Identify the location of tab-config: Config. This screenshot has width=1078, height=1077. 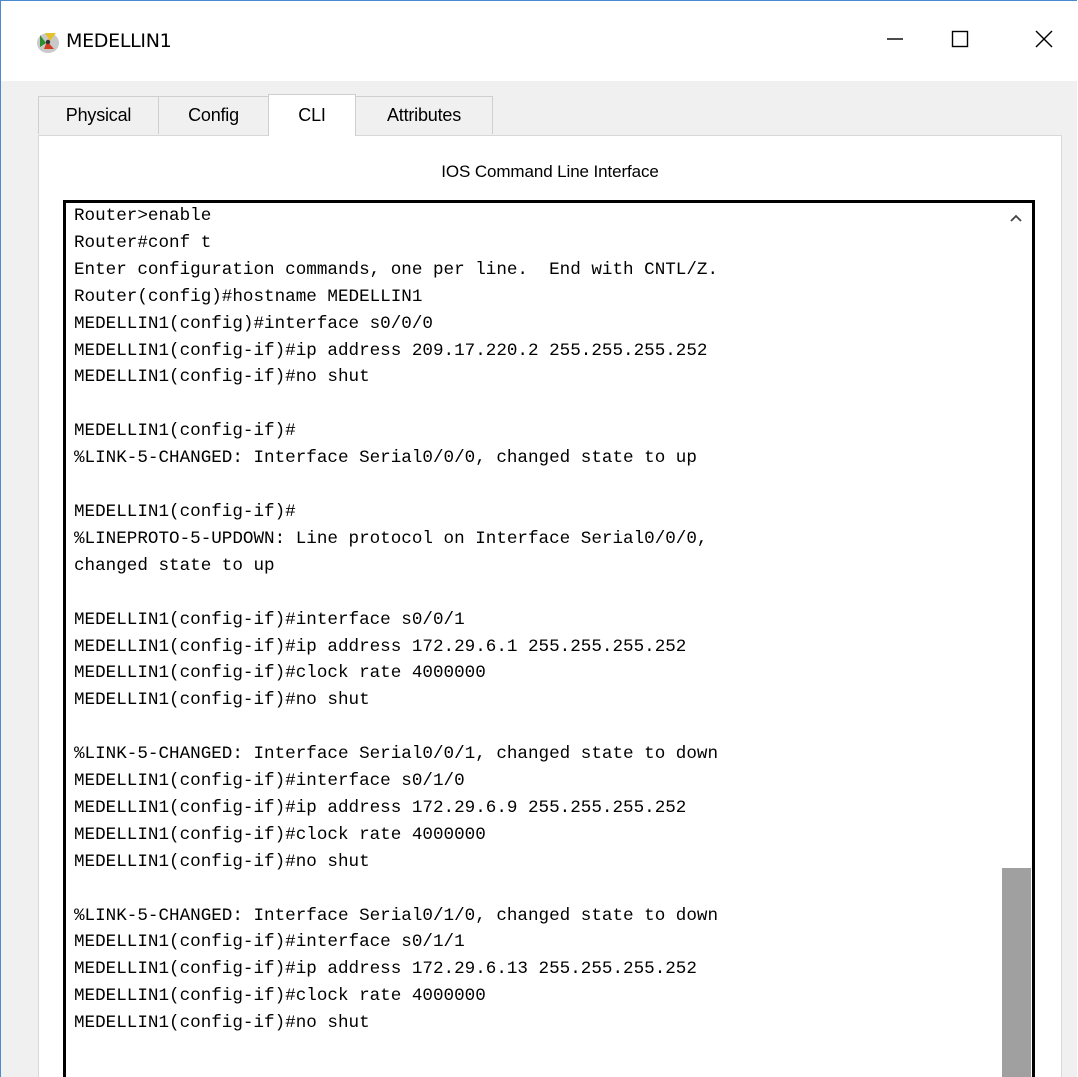
(213, 115).